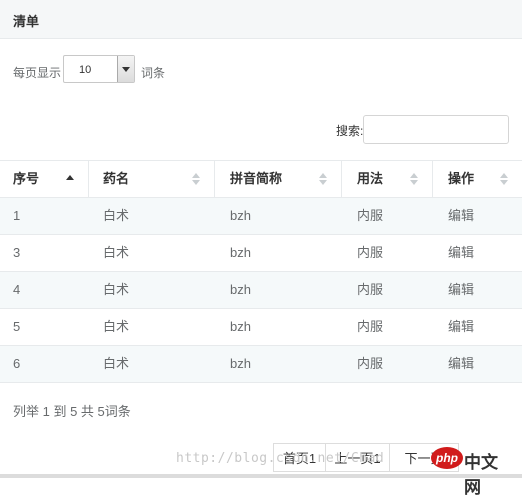  Describe the element at coordinates (261, 216) in the screenshot. I see `table-row: 1 白术 bzh 内服 编辑` at that location.